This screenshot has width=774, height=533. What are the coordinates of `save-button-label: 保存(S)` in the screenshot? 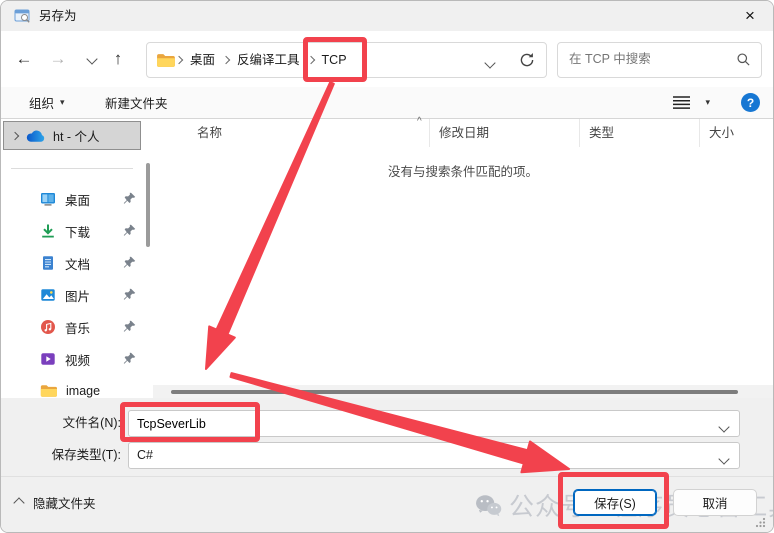 It's located at (615, 504).